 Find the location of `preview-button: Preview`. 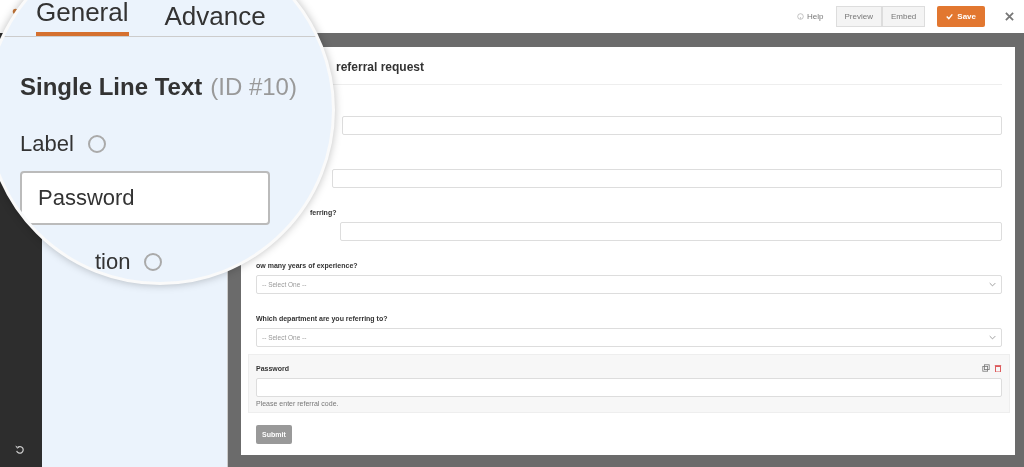

preview-button: Preview is located at coordinates (858, 16).